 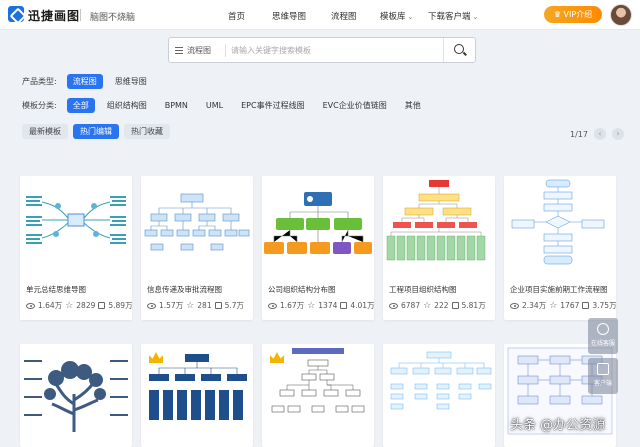 What do you see at coordinates (131, 81) in the screenshot?
I see `product-option-mindmap: 思维导图` at bounding box center [131, 81].